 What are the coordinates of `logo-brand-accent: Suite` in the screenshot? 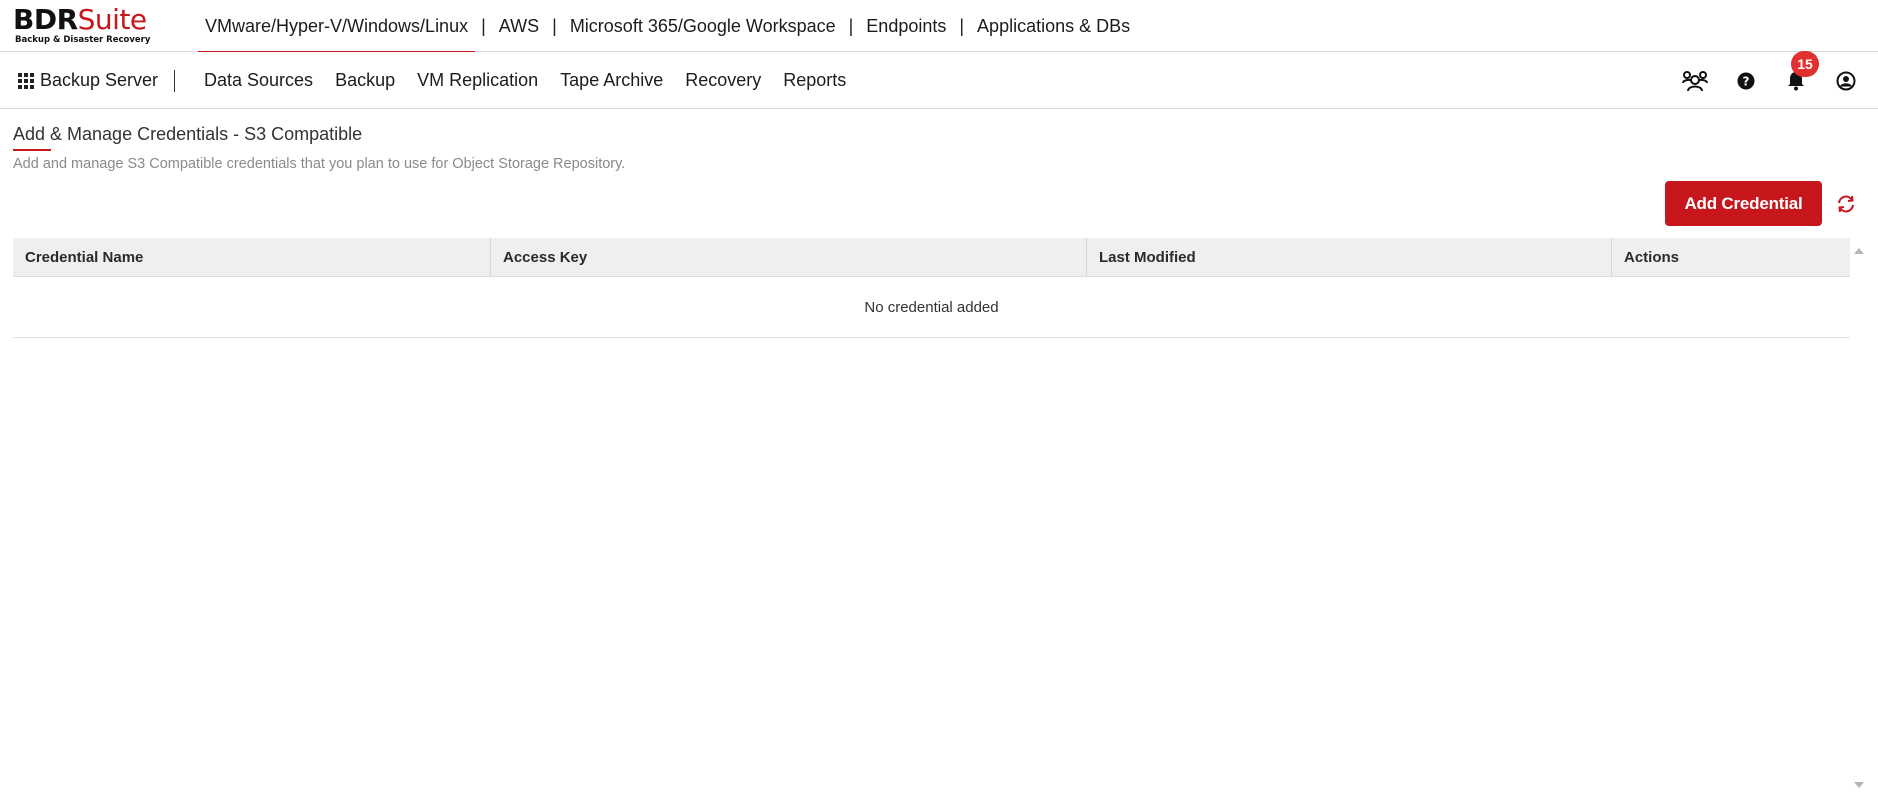 It's located at (112, 19).